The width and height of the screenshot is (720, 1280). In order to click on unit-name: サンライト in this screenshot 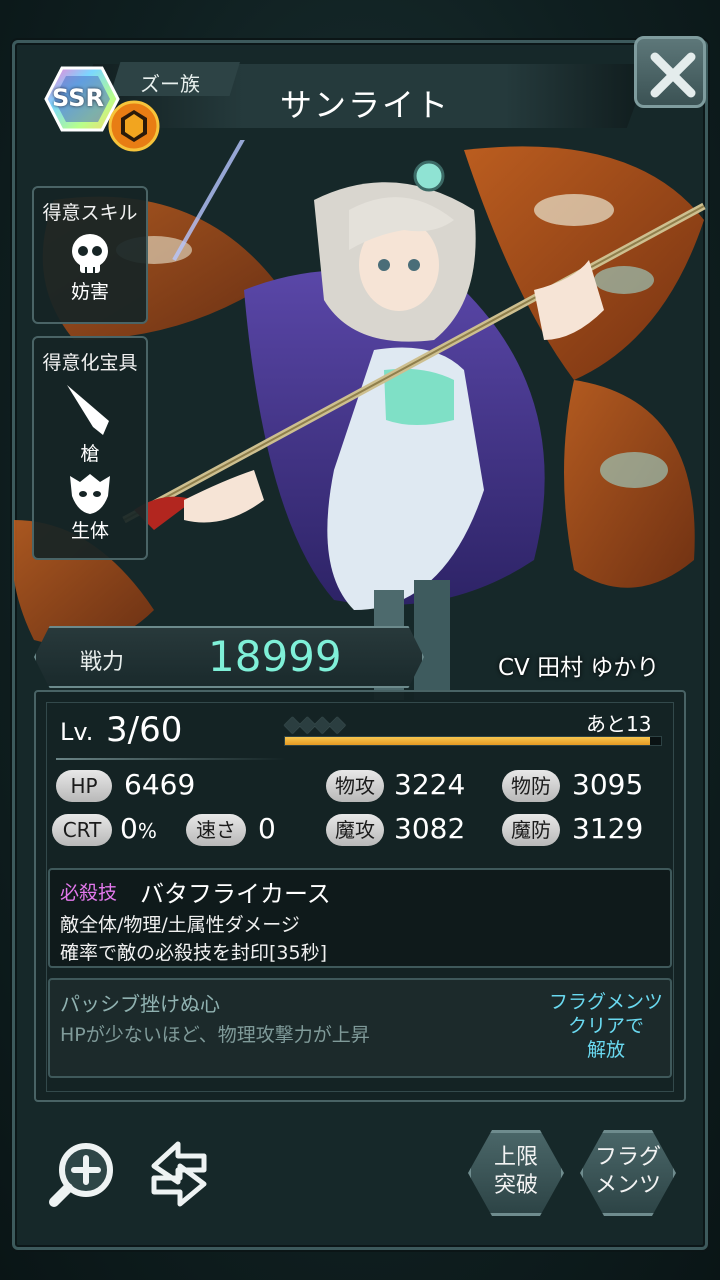, I will do `click(365, 105)`.